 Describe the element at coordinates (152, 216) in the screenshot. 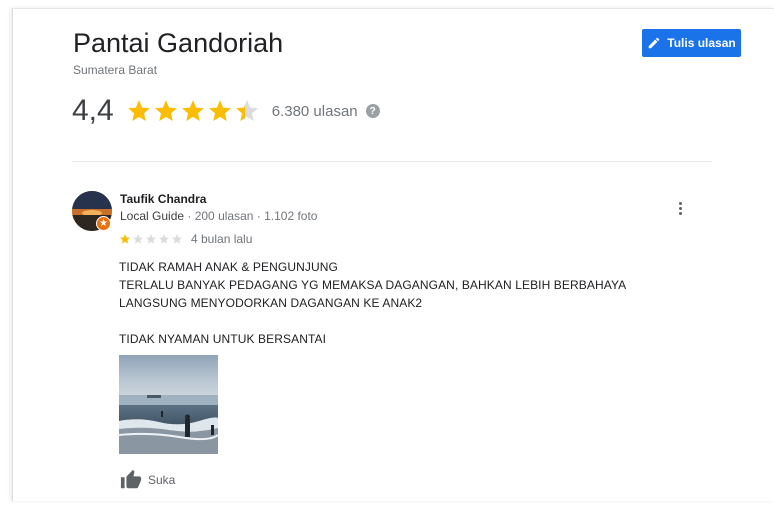

I see `local-guide-label: Local Guide` at that location.